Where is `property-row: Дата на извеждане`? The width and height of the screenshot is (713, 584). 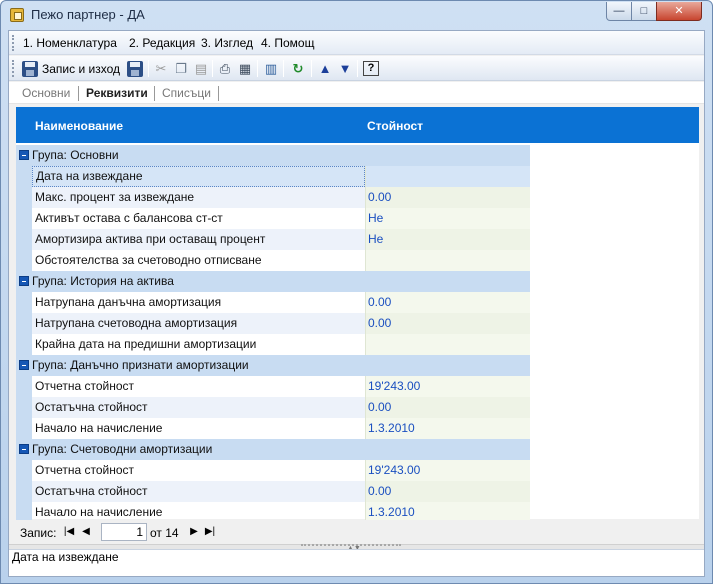
property-row: Дата на извеждане is located at coordinates (273, 176).